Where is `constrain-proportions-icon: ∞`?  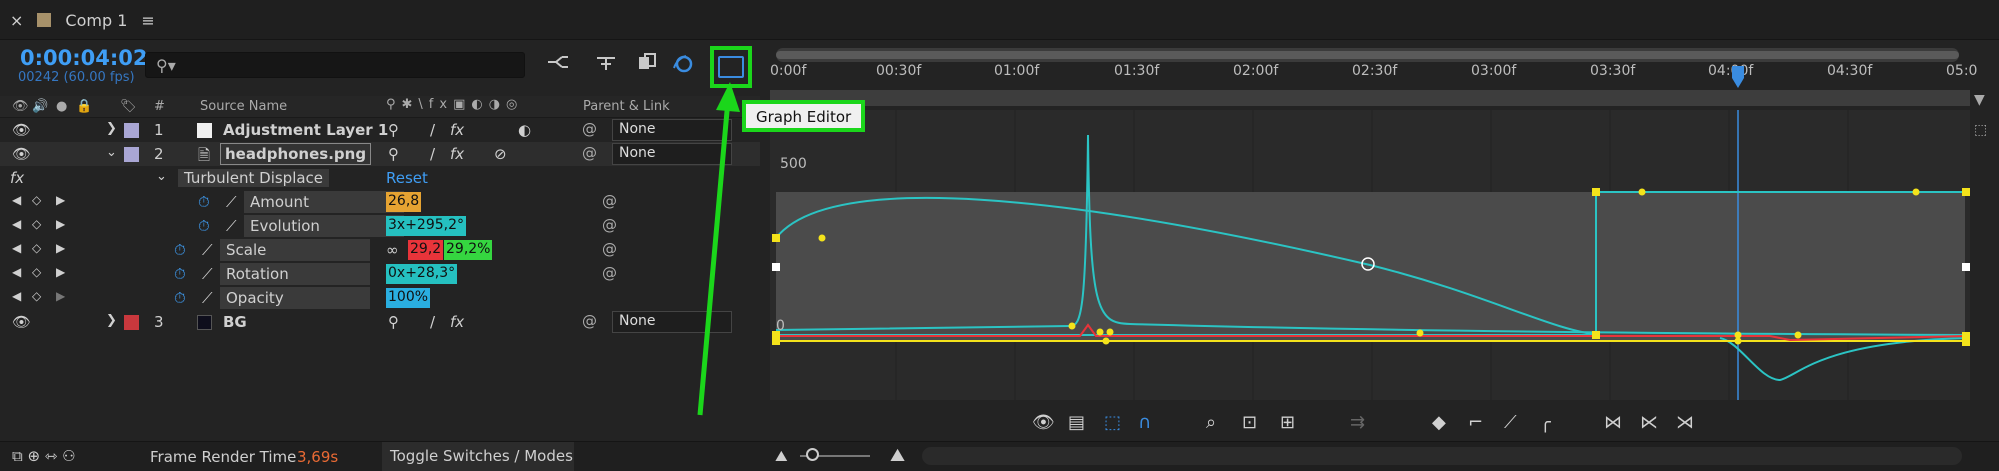 constrain-proportions-icon: ∞ is located at coordinates (392, 250).